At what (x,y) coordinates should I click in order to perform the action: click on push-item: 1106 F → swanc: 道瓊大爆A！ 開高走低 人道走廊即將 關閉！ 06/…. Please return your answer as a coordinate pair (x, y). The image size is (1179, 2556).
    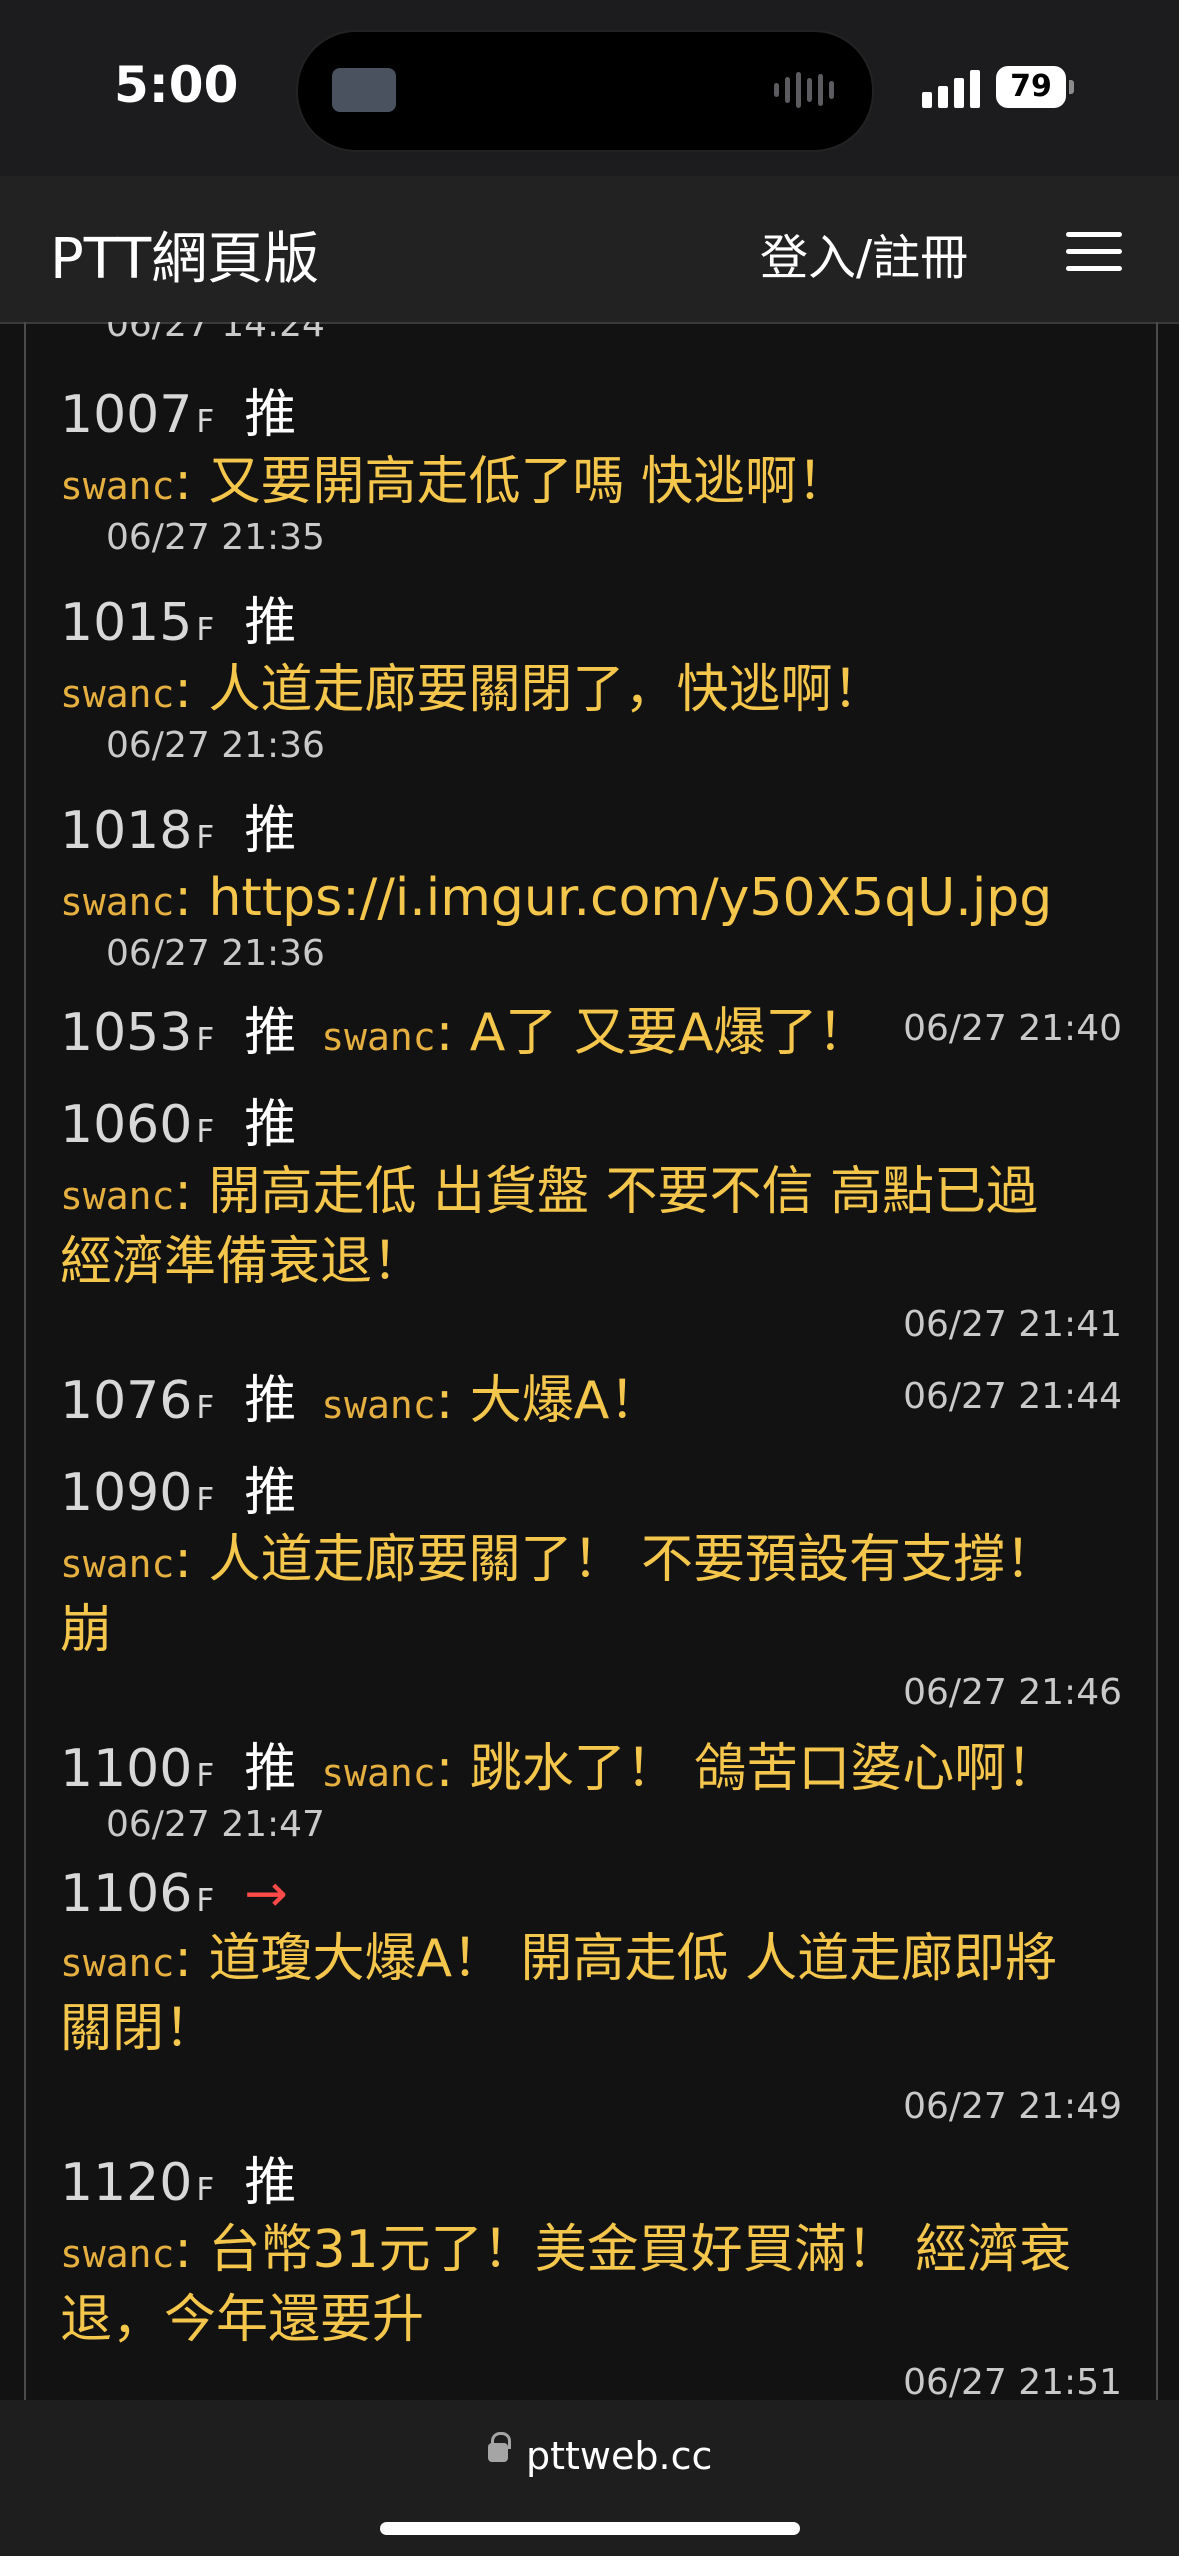
    Looking at the image, I should click on (591, 1995).